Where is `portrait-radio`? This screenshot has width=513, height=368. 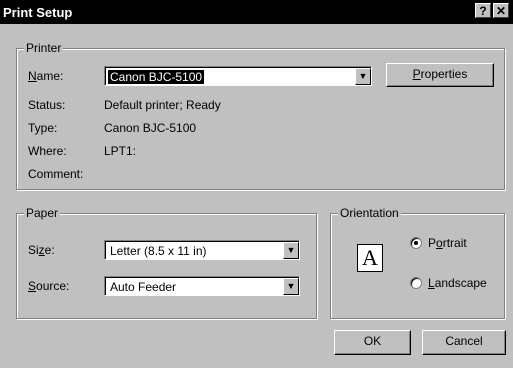
portrait-radio is located at coordinates (416, 243).